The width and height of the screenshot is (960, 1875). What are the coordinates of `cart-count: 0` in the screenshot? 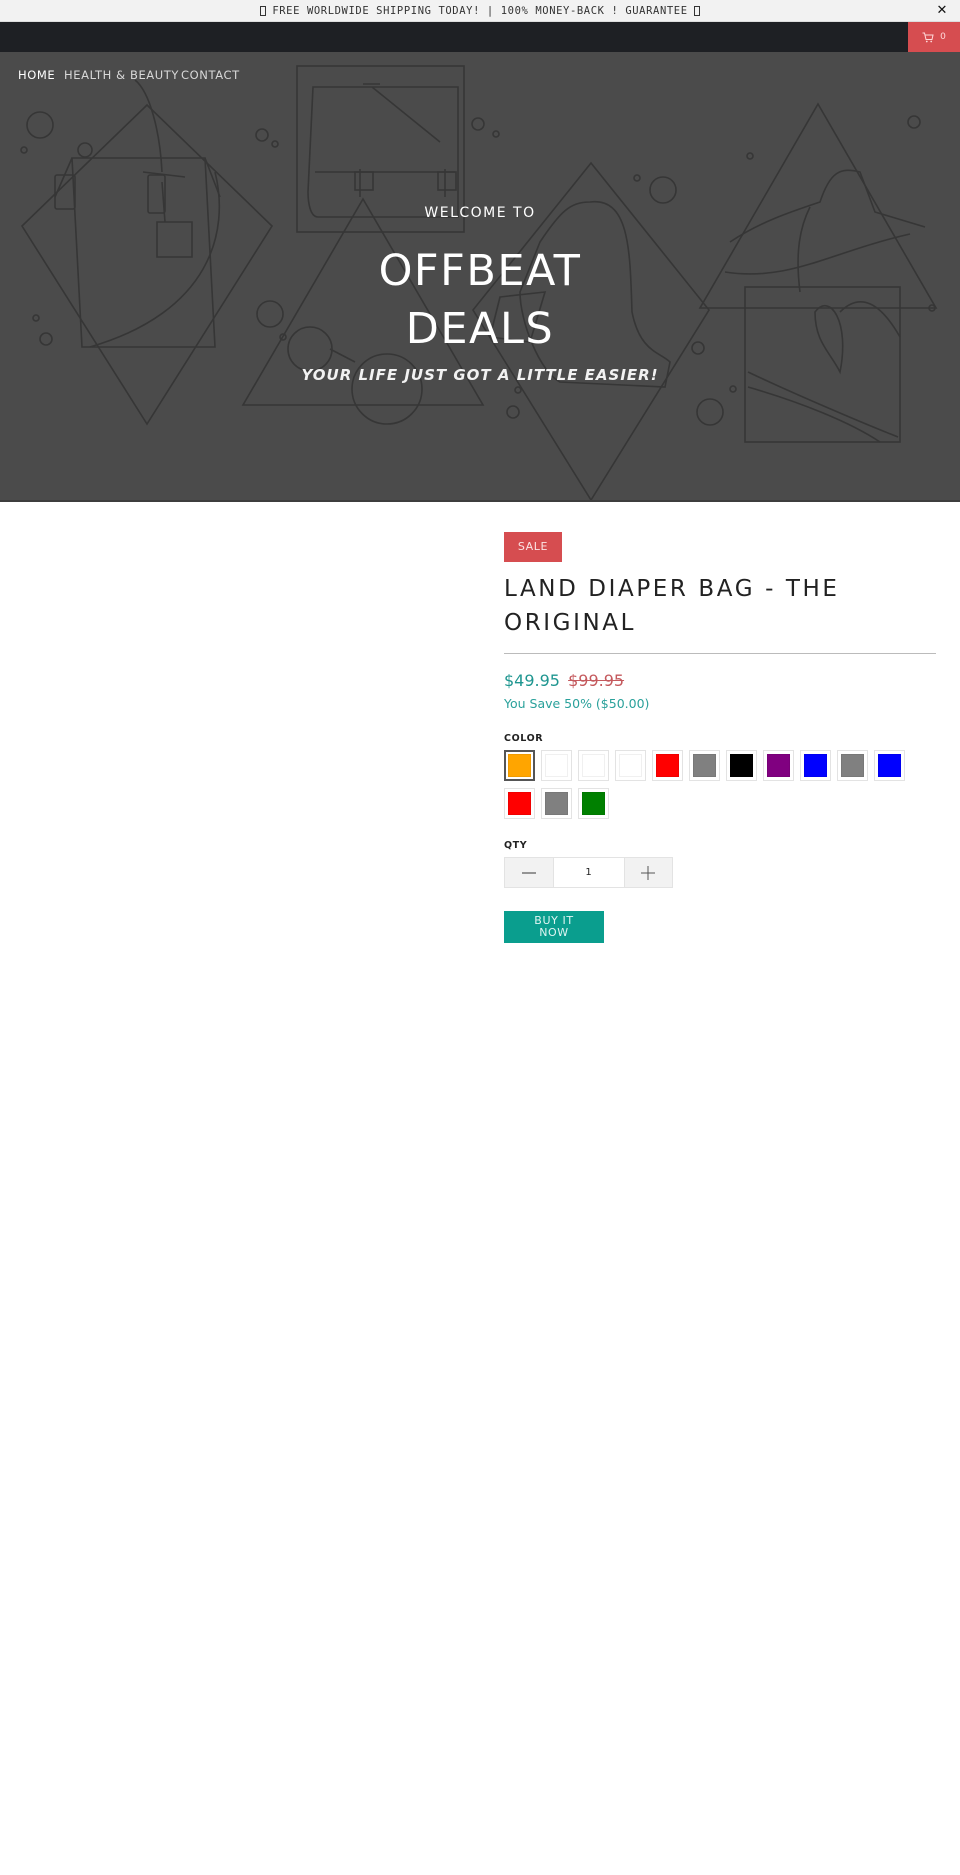 It's located at (943, 37).